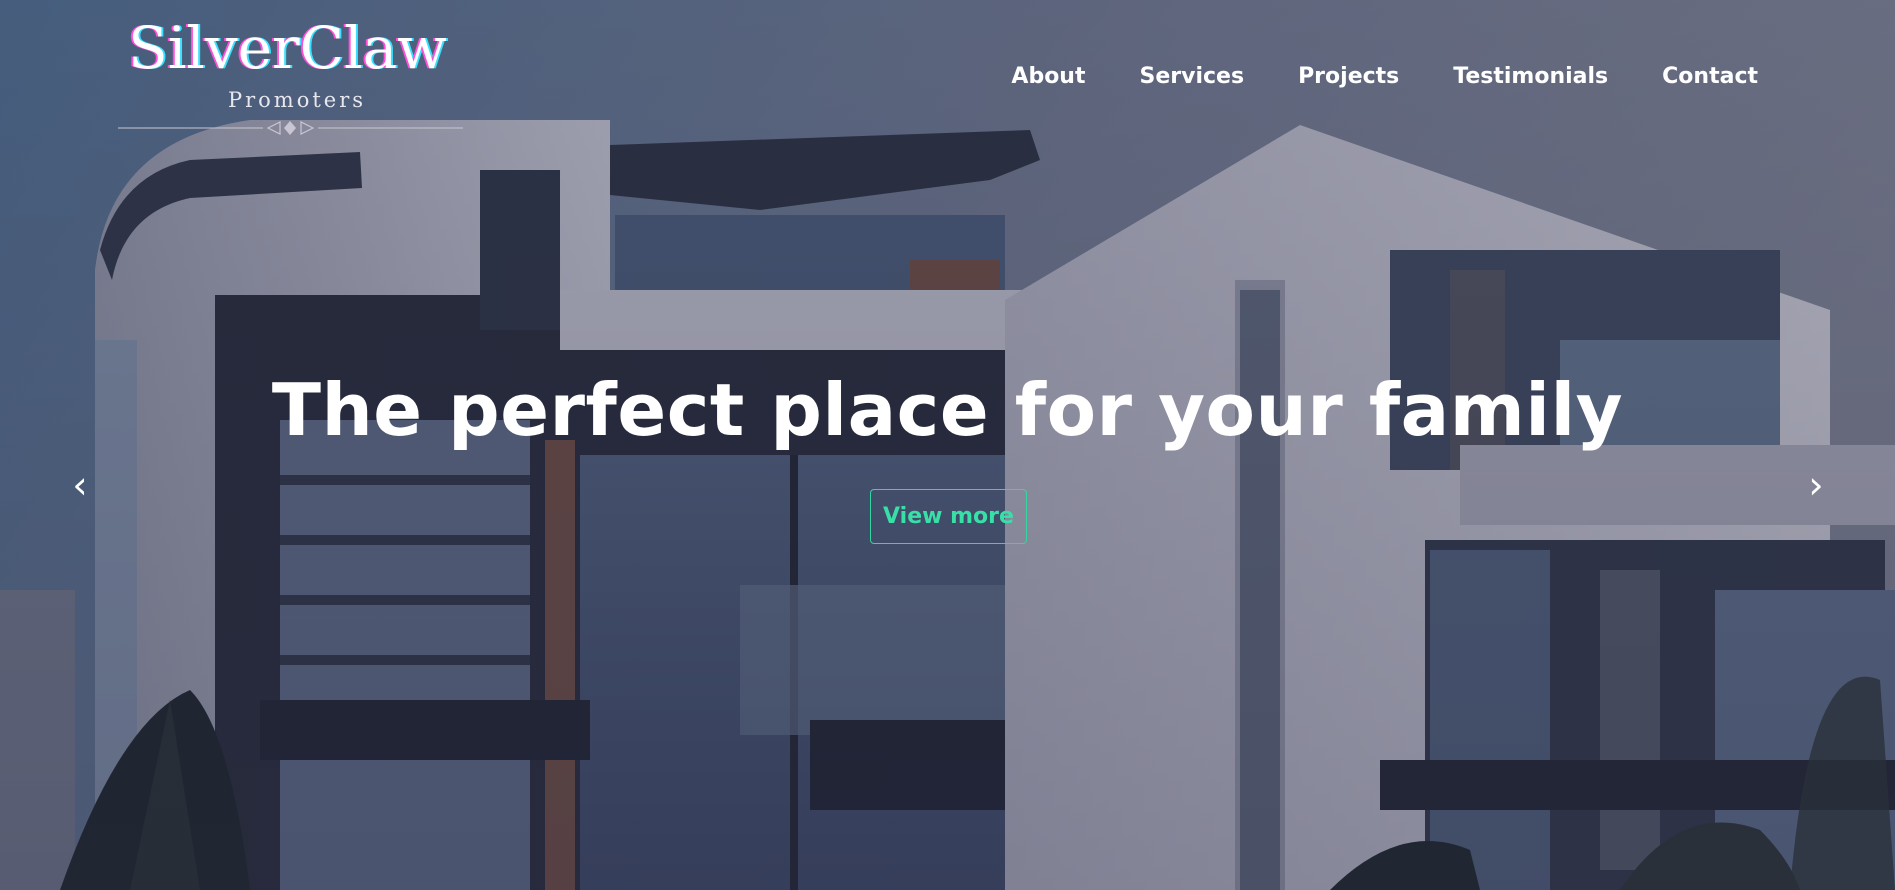 The width and height of the screenshot is (1895, 890). I want to click on nav-link-contact: Contact, so click(1710, 76).